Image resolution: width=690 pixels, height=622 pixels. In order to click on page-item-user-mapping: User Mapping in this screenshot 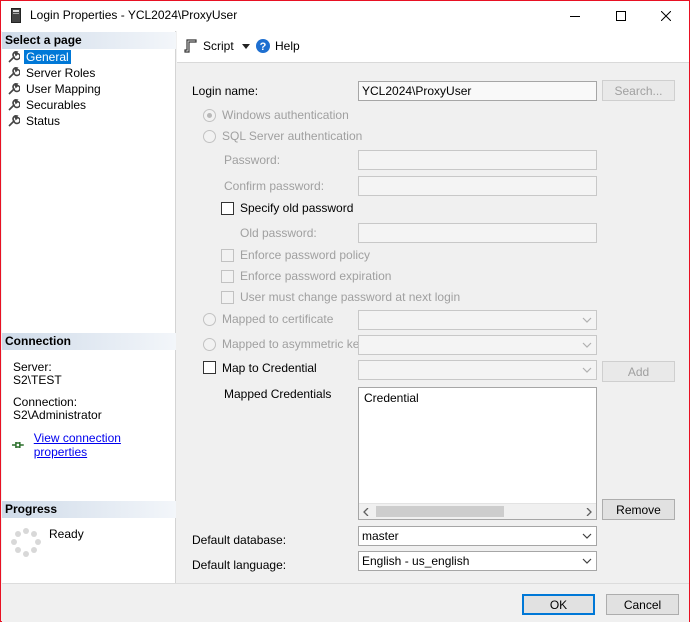, I will do `click(55, 89)`.